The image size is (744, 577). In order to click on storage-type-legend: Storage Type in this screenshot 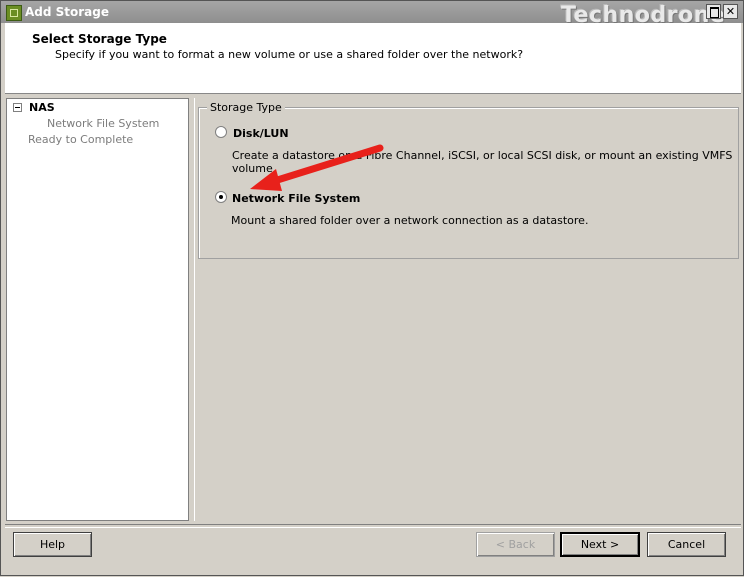, I will do `click(246, 107)`.